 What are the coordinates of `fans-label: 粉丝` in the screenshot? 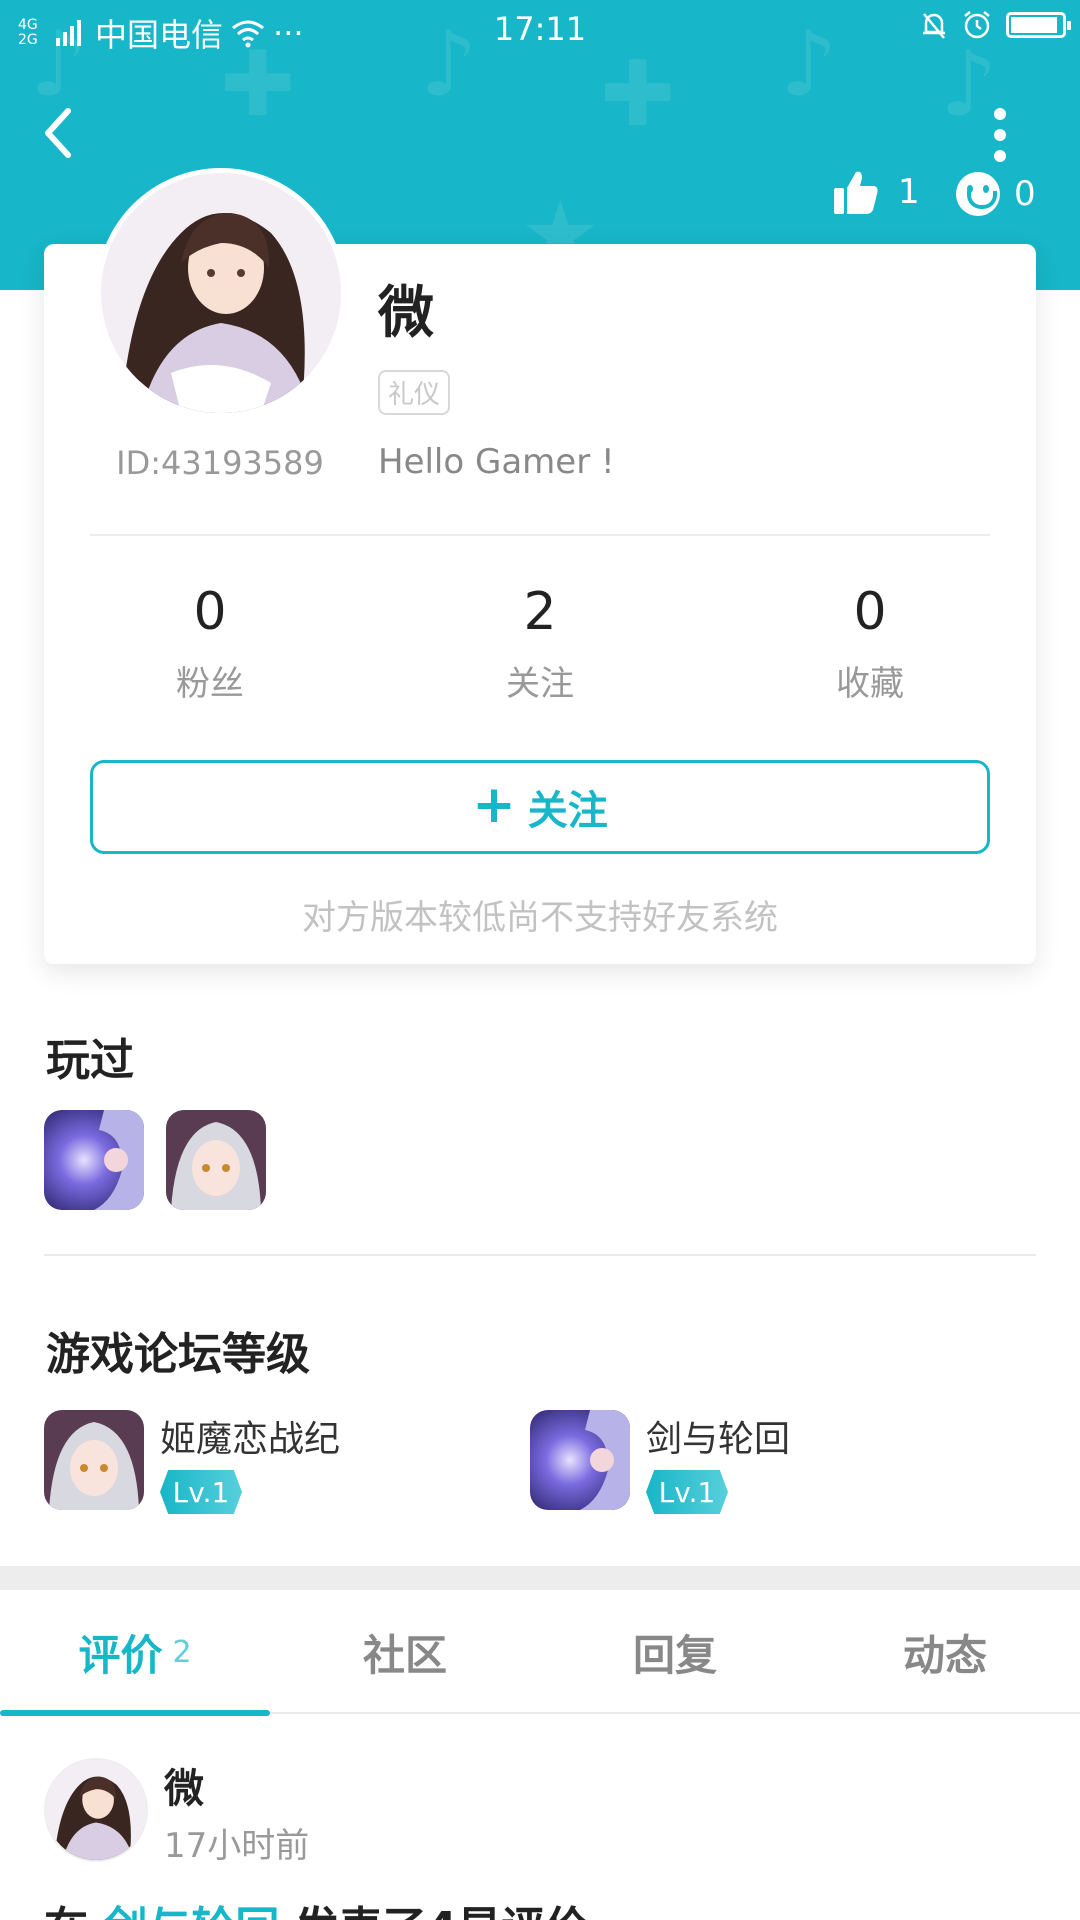 It's located at (210, 684).